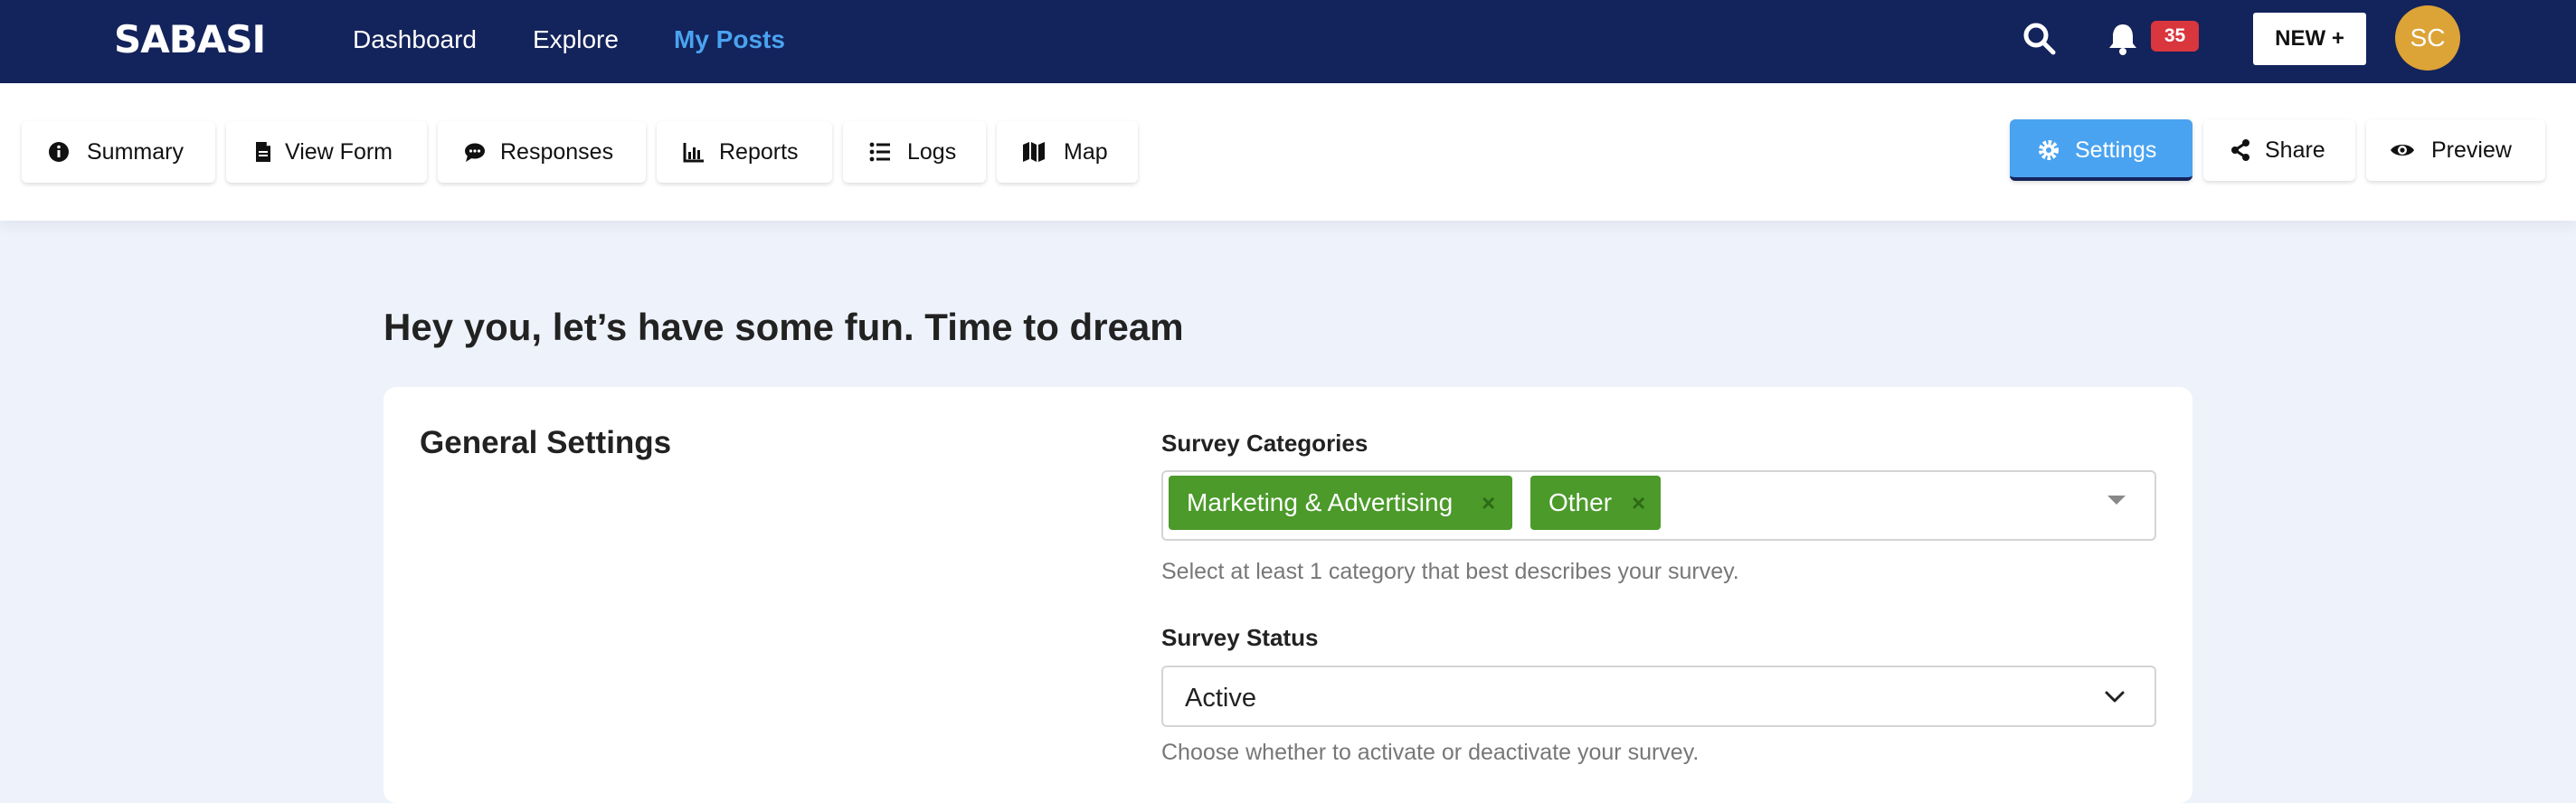 This screenshot has height=803, width=2576. I want to click on tab-responses: Responses, so click(542, 152).